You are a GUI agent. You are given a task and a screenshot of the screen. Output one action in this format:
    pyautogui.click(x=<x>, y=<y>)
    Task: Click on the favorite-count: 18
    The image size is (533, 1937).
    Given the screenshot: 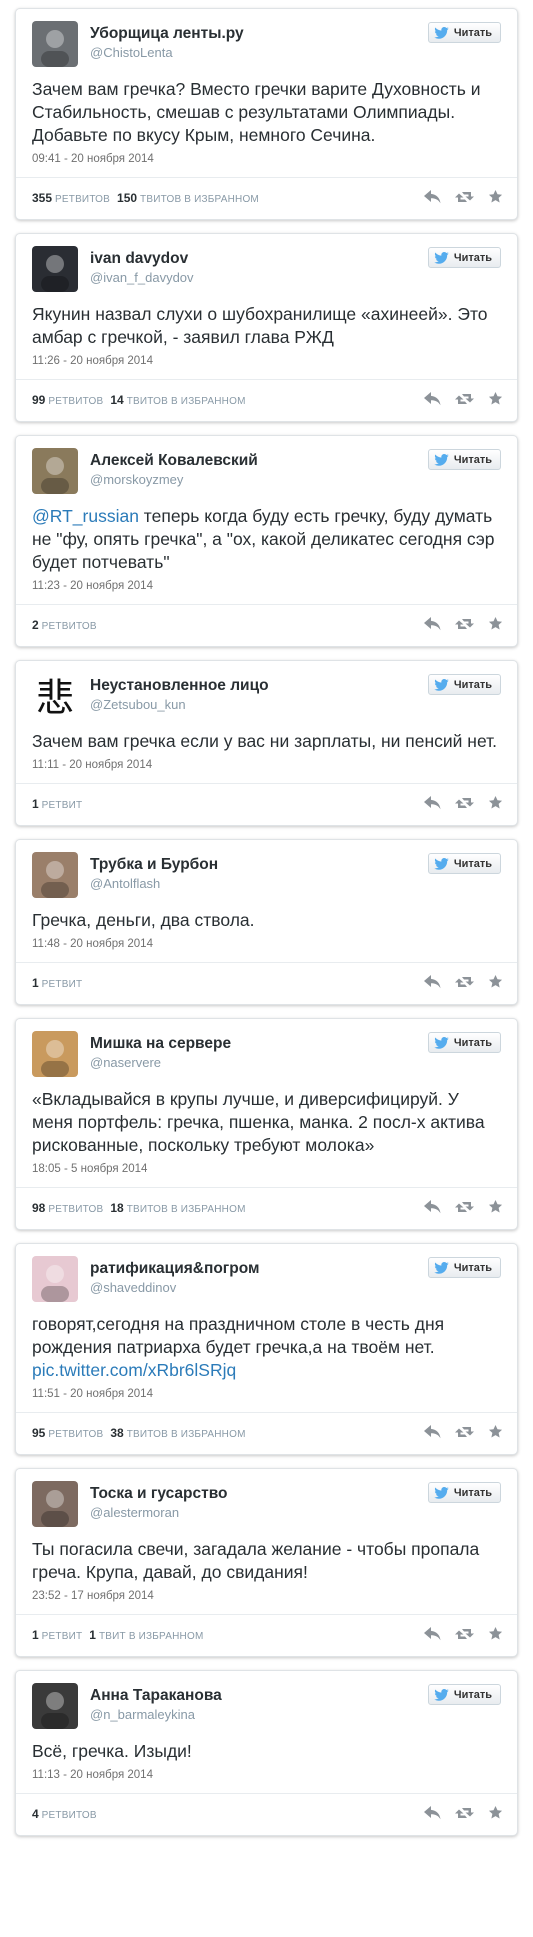 What is the action you would take?
    pyautogui.click(x=116, y=1208)
    